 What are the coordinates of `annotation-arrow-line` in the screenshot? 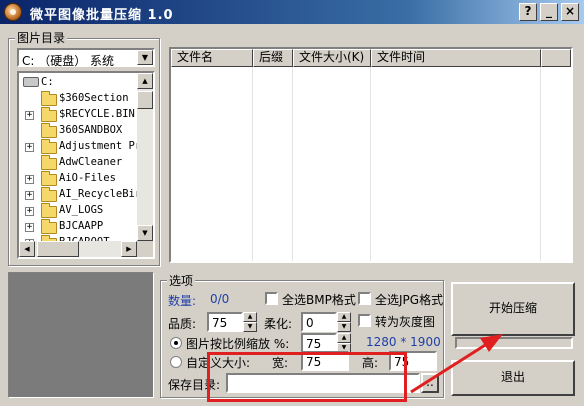 It's located at (450, 367).